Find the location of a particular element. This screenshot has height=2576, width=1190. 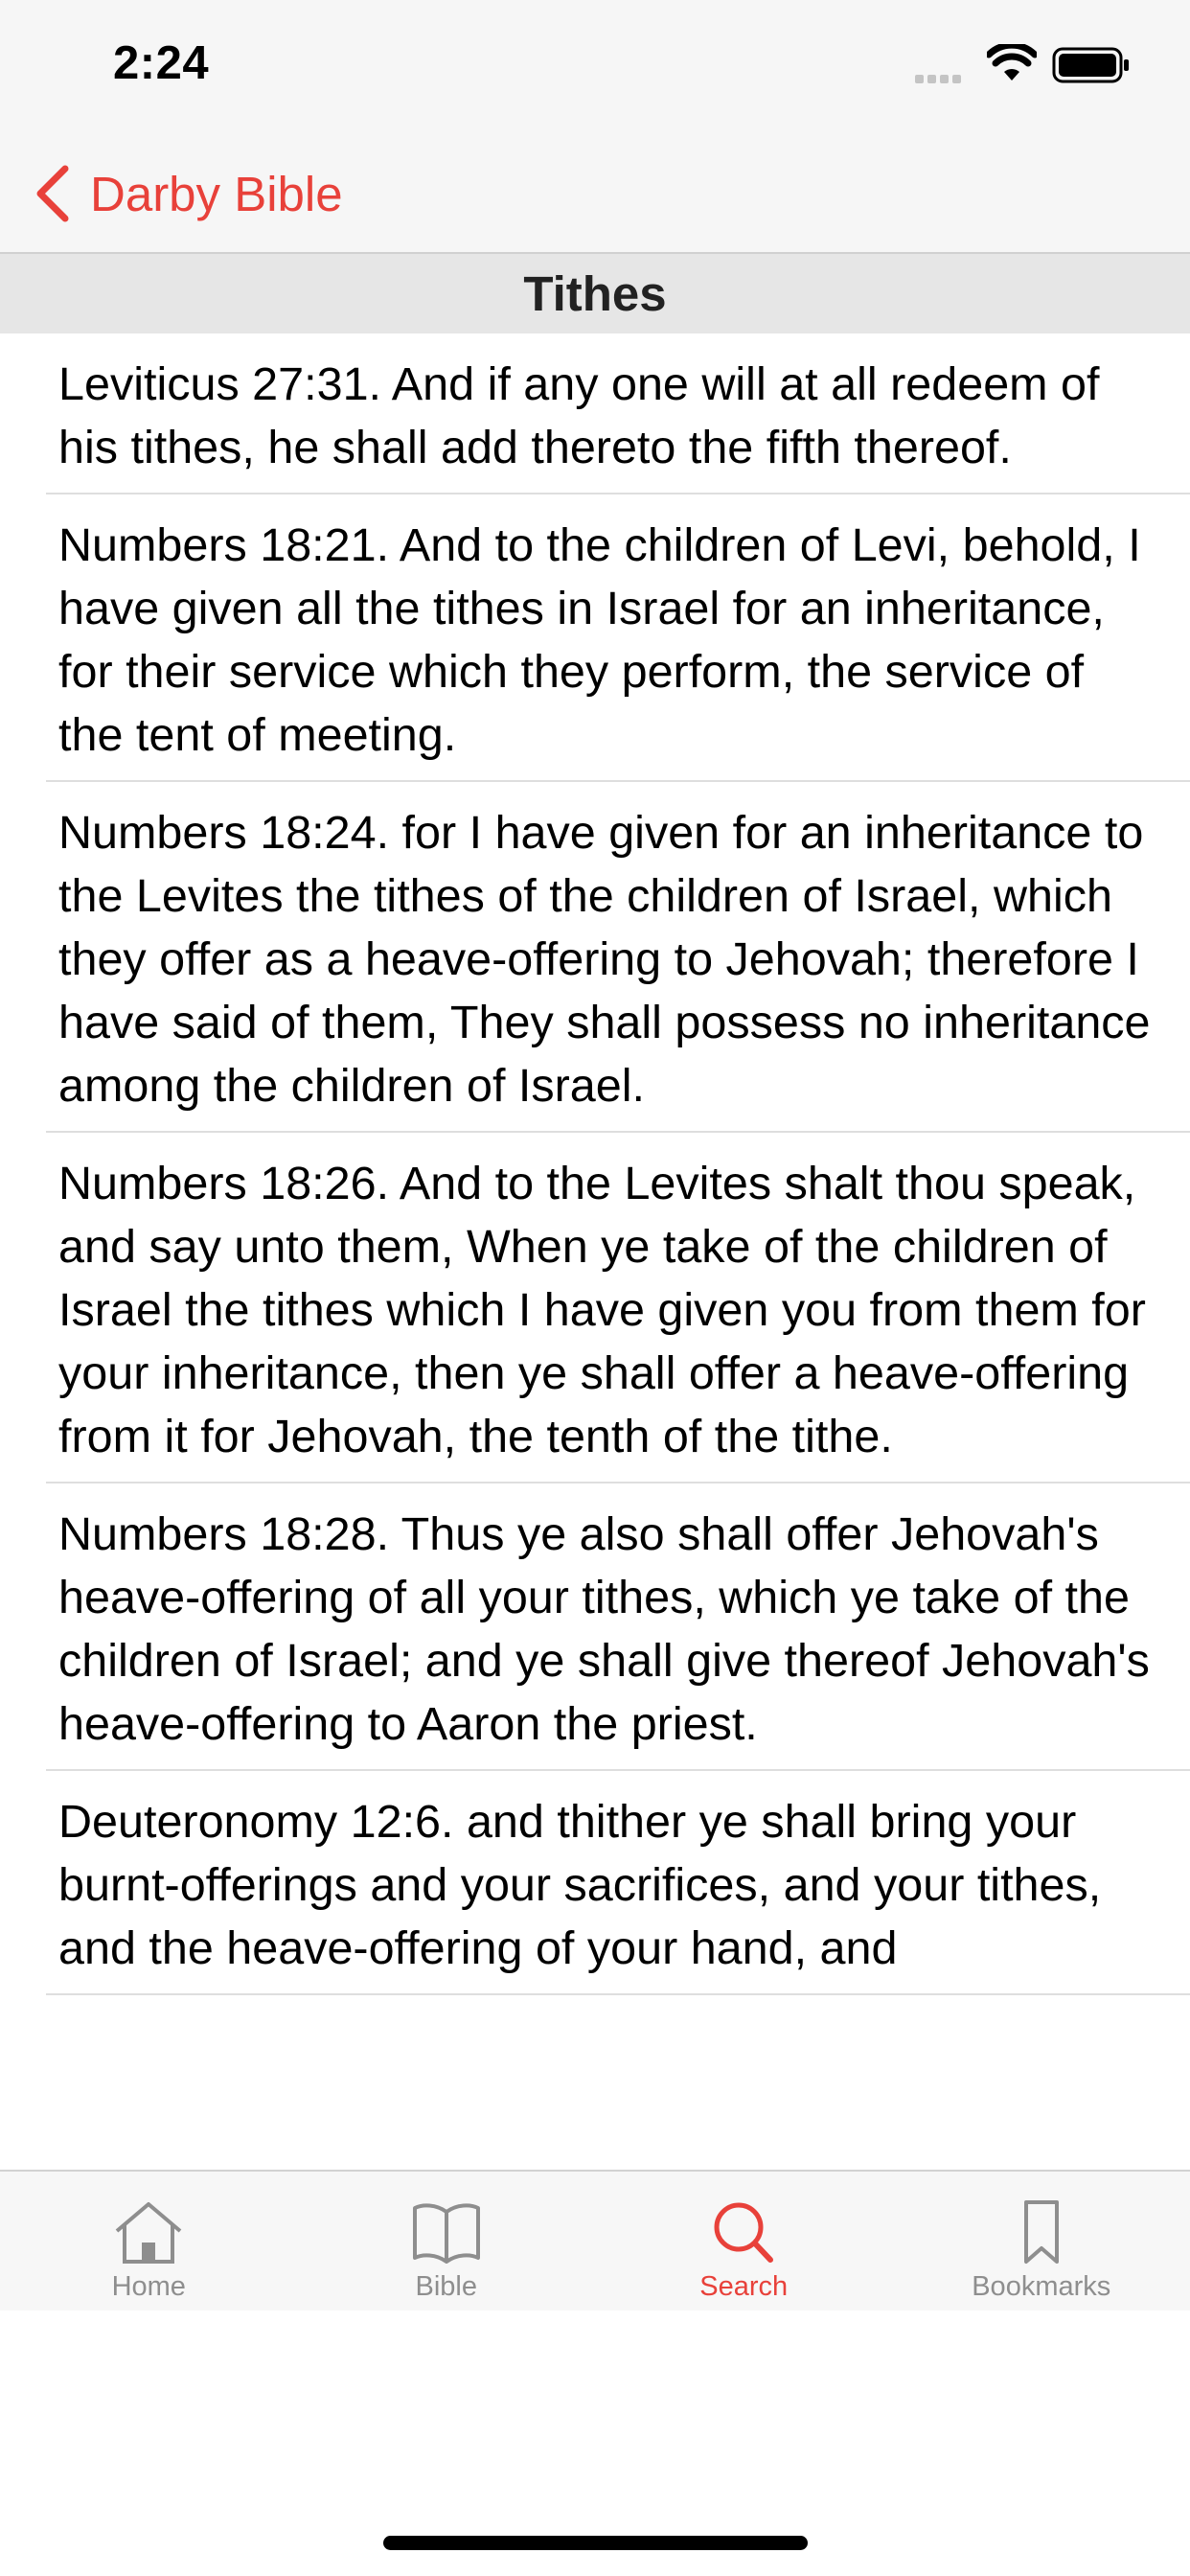

tab-bible-label: Bible is located at coordinates (447, 2286).